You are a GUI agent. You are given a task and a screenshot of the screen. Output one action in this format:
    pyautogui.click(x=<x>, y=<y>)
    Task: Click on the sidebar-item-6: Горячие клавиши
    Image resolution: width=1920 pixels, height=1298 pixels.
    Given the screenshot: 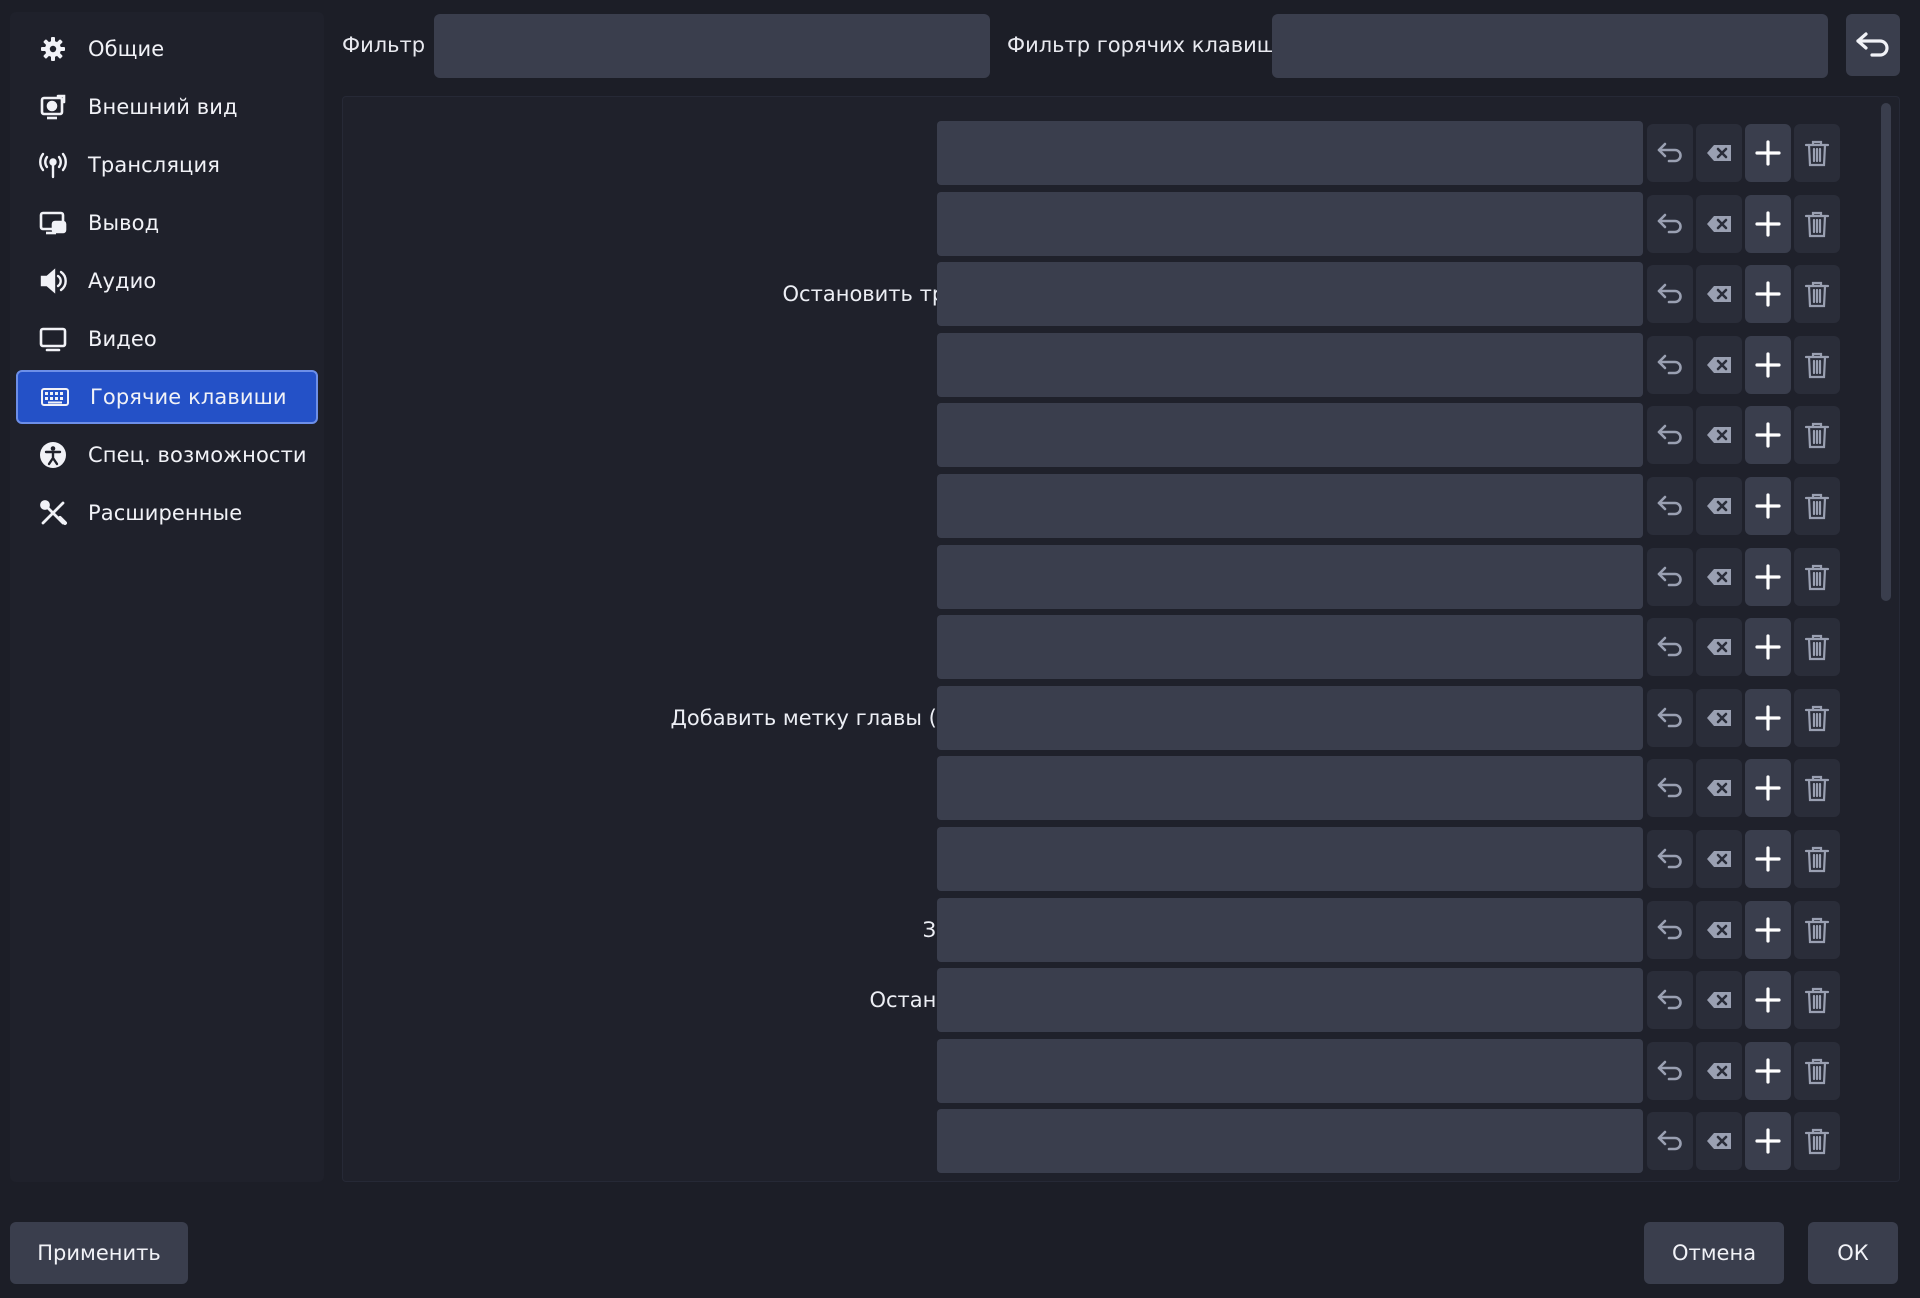 What is the action you would take?
    pyautogui.click(x=167, y=397)
    